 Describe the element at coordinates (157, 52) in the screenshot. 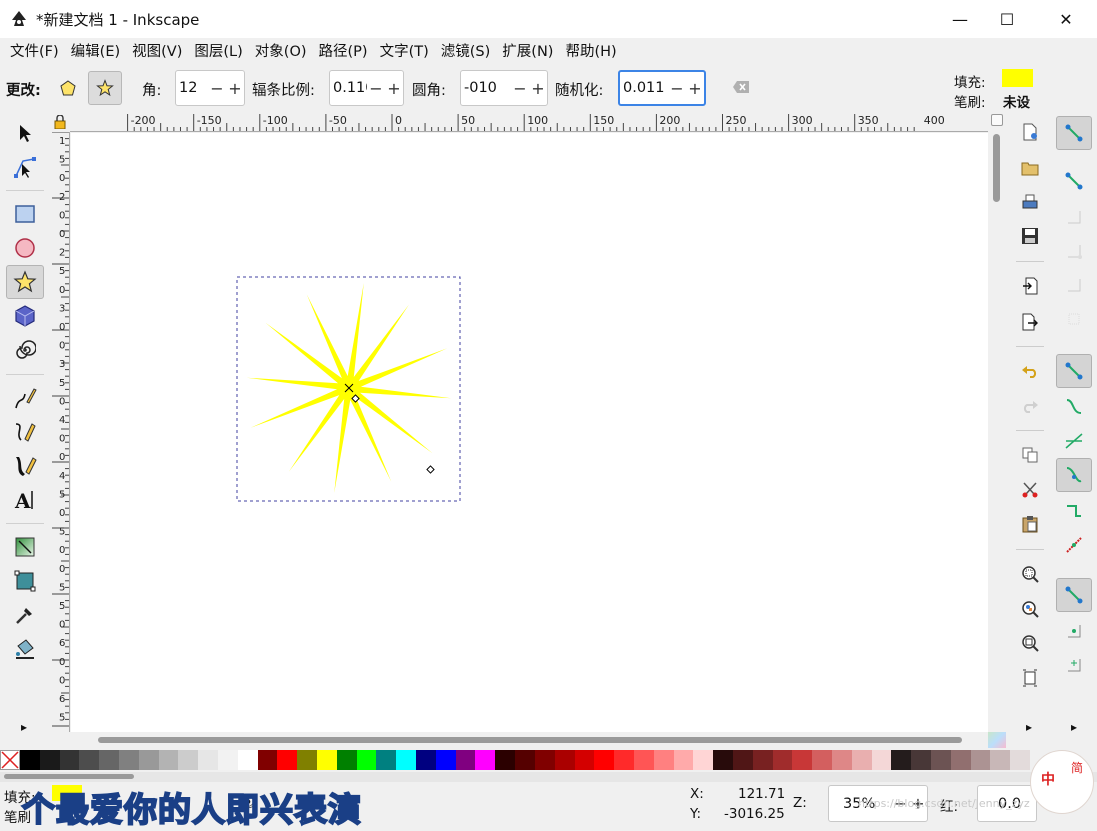

I see `menu-view: 视图(V)` at that location.